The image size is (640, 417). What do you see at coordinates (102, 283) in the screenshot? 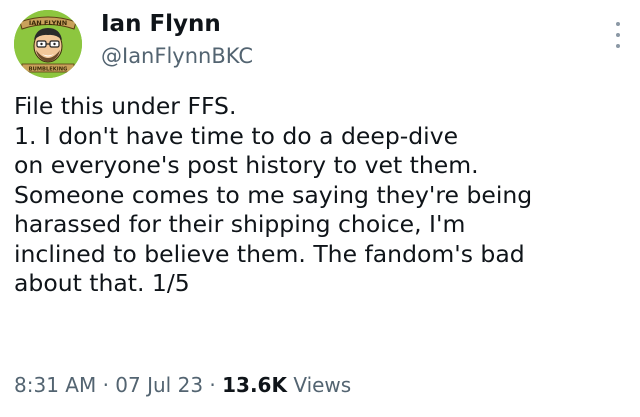
I see `tweet-line: about that. 1/5` at bounding box center [102, 283].